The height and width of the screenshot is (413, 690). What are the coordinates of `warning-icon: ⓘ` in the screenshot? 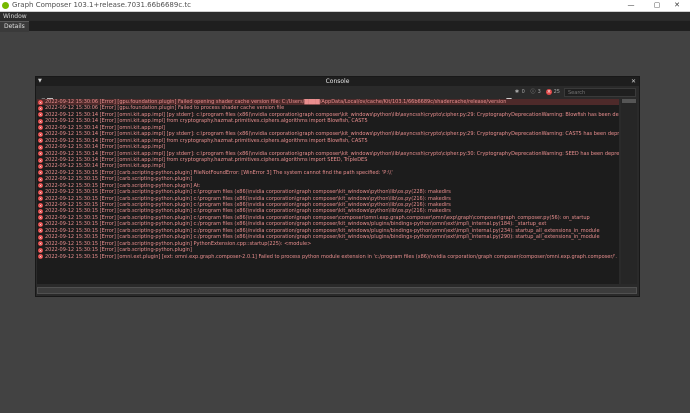 It's located at (533, 91).